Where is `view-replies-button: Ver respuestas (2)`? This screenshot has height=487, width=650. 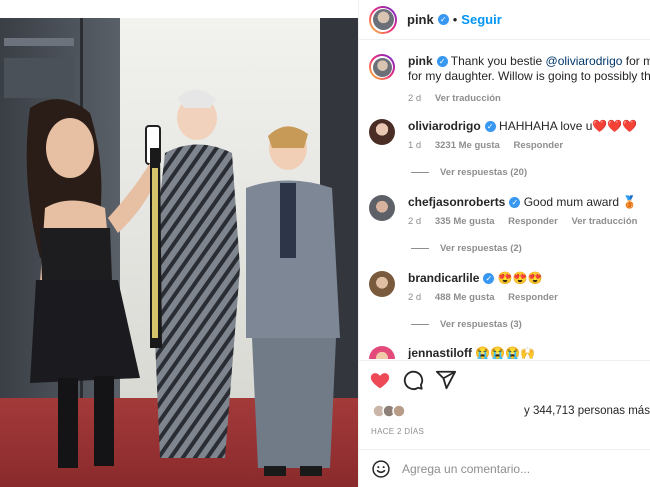
view-replies-button: Ver respuestas (2) is located at coordinates (466, 248).